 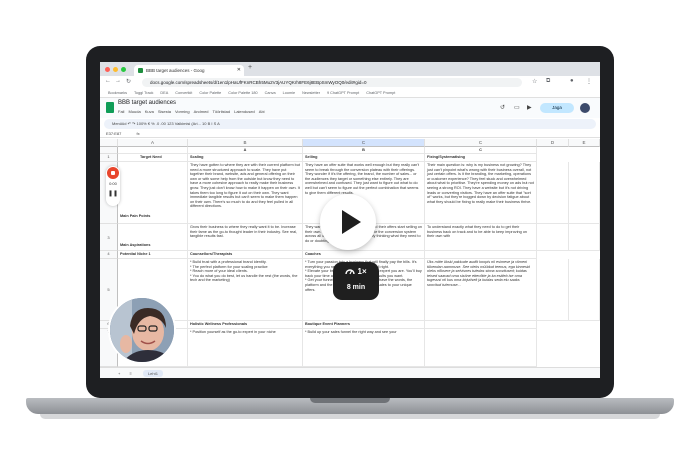 What do you see at coordinates (356, 287) in the screenshot?
I see `video-duration: 8 min` at bounding box center [356, 287].